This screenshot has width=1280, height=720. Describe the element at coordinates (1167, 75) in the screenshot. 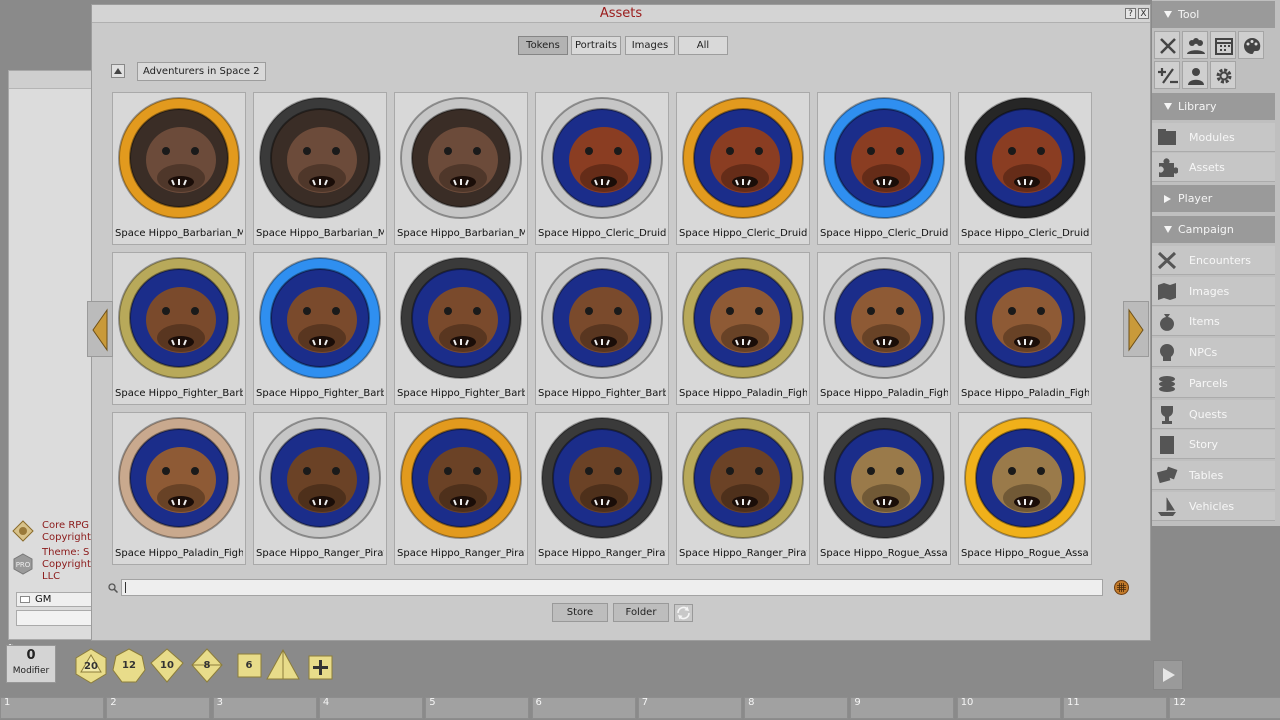

I see `modifiers-button` at that location.